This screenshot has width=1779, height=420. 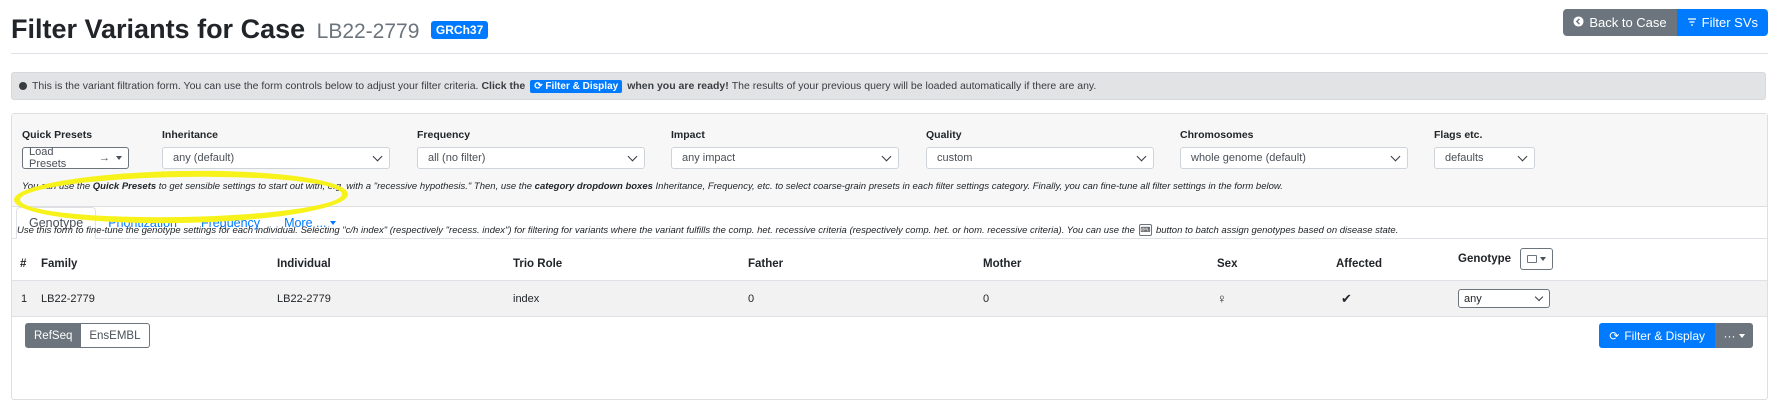 What do you see at coordinates (1217, 135) in the screenshot?
I see `chromosomes-label: Chromosomes` at bounding box center [1217, 135].